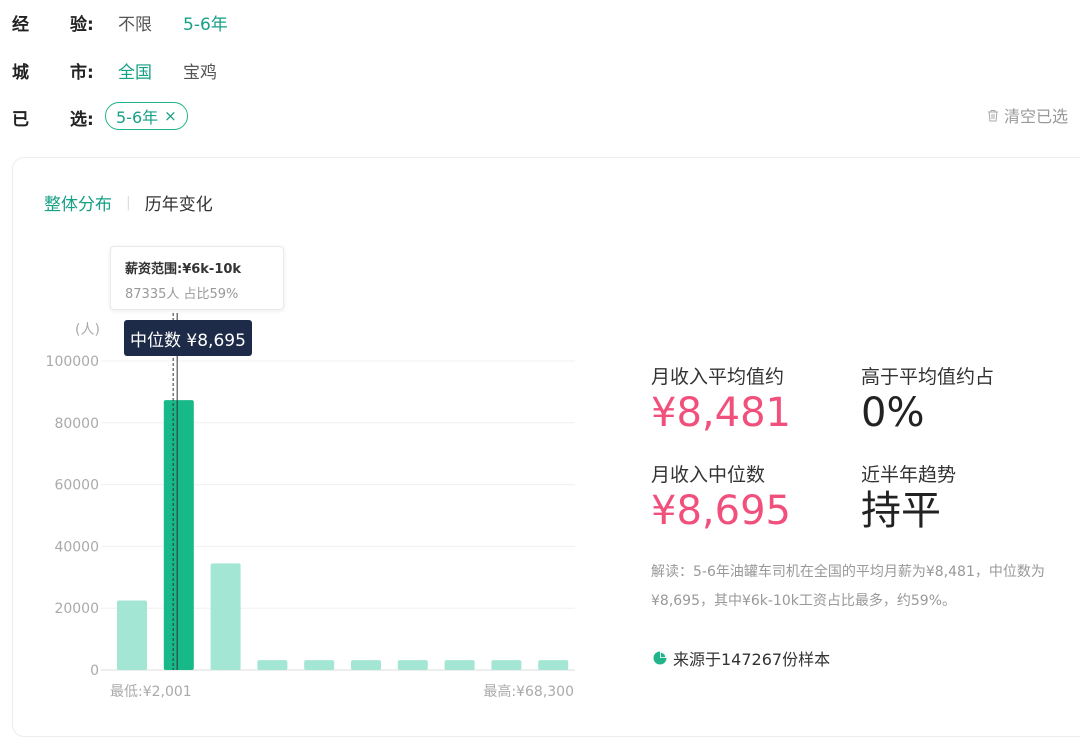 This screenshot has height=737, width=1080. I want to click on option-city-baoji: 宝鸡, so click(200, 70).